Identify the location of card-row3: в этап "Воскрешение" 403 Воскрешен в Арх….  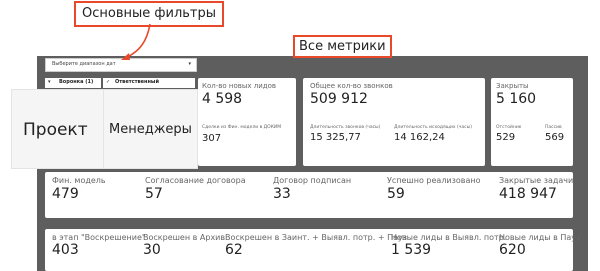
(312, 250).